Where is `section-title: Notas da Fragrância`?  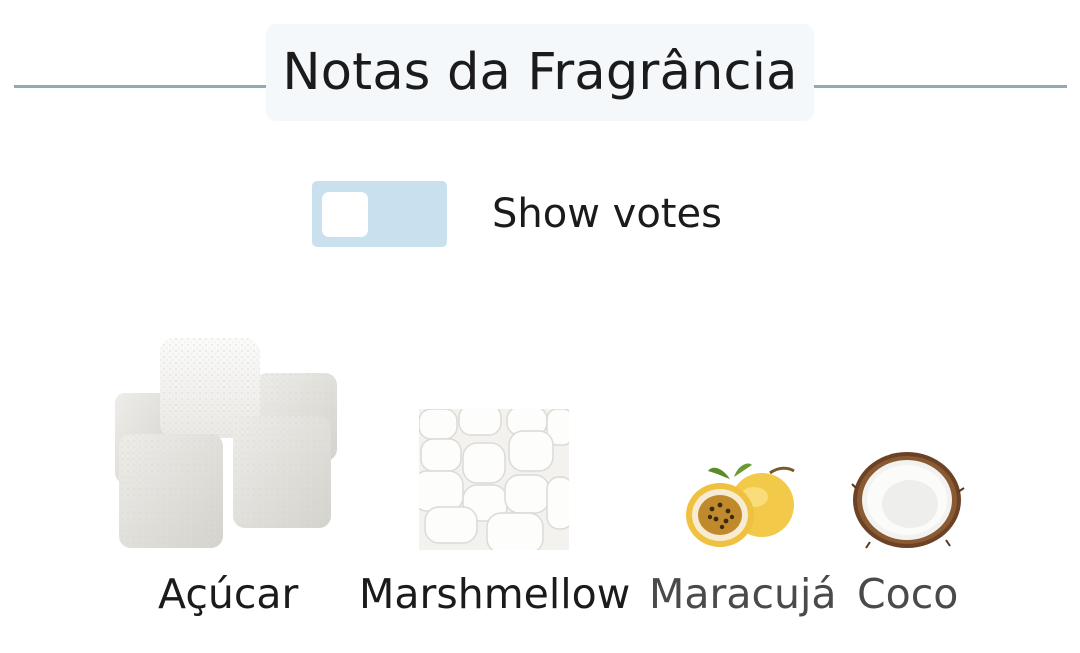 section-title: Notas da Fragrância is located at coordinates (540, 72).